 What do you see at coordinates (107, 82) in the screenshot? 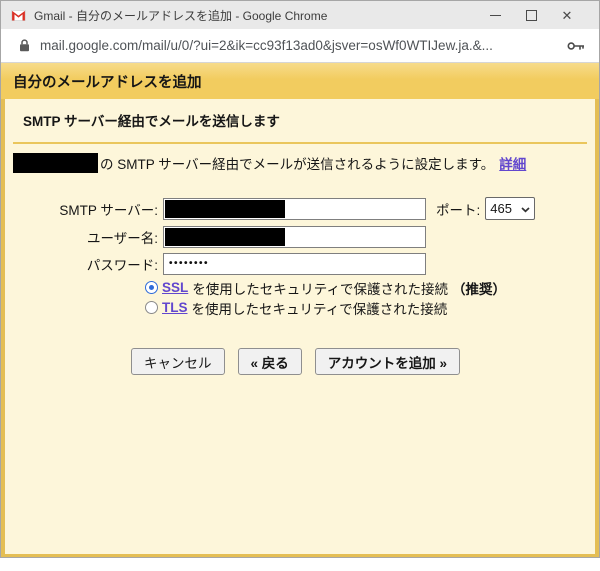
I see `dialog-header-title: 自分のメールアドレスを追加` at bounding box center [107, 82].